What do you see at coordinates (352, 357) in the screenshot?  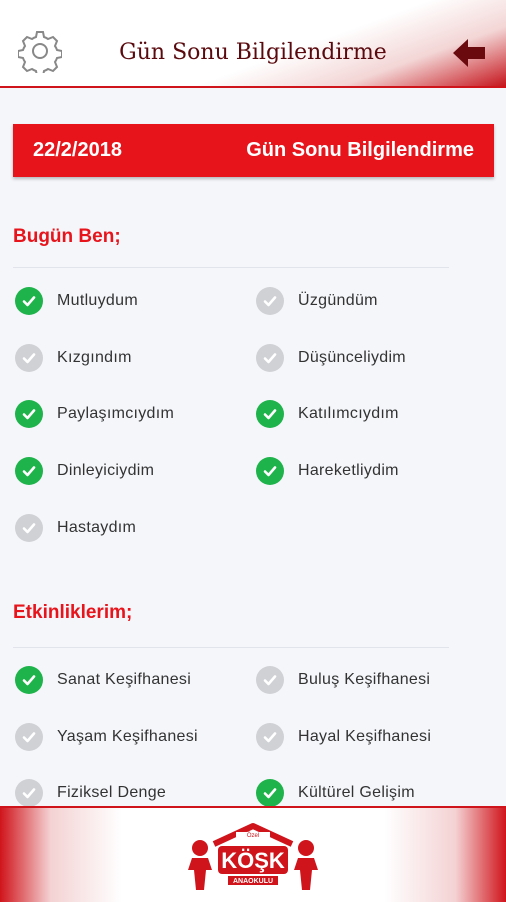 I see `checklist-item-label: Düşünceliydim` at bounding box center [352, 357].